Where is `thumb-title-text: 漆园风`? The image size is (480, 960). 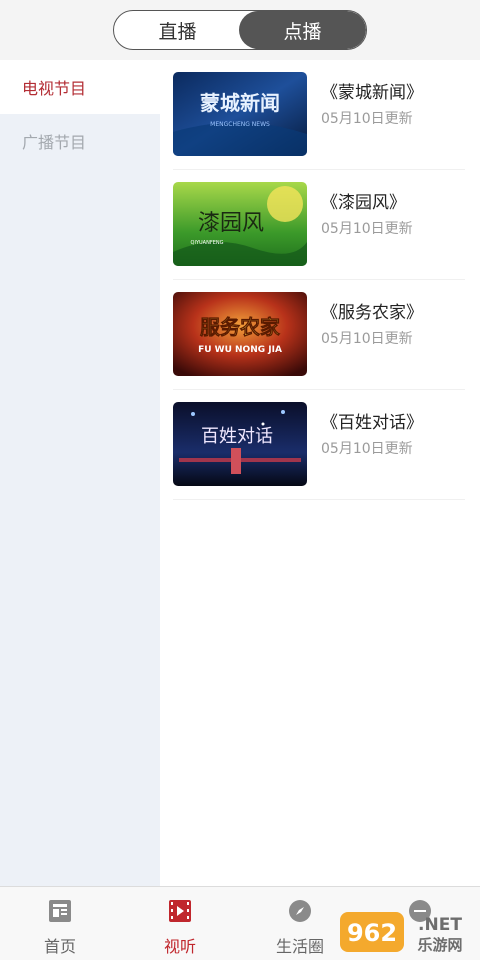
thumb-title-text: 漆园风 is located at coordinates (231, 223).